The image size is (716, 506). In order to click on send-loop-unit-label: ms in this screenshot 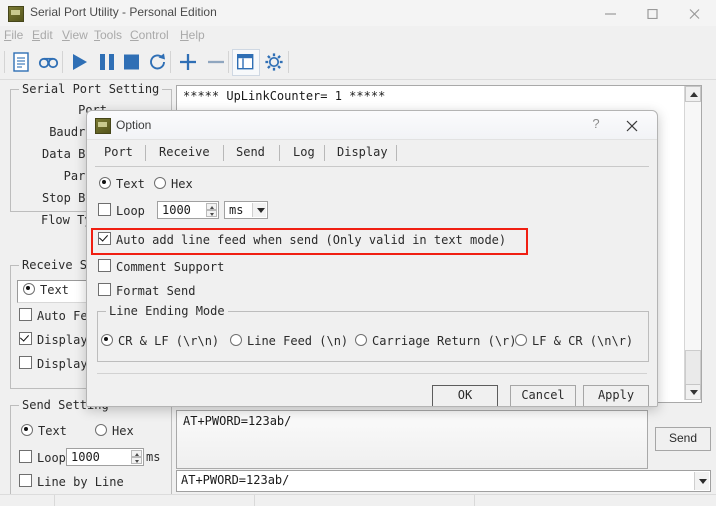, I will do `click(153, 457)`.